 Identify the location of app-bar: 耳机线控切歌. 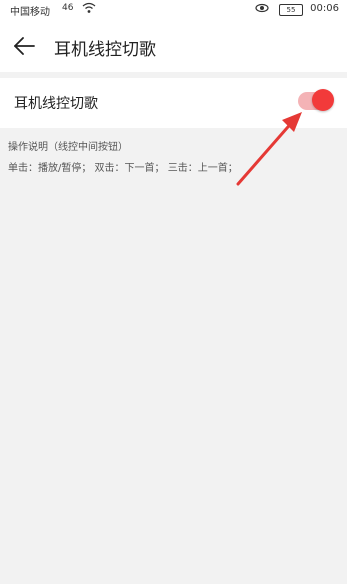
(173, 46).